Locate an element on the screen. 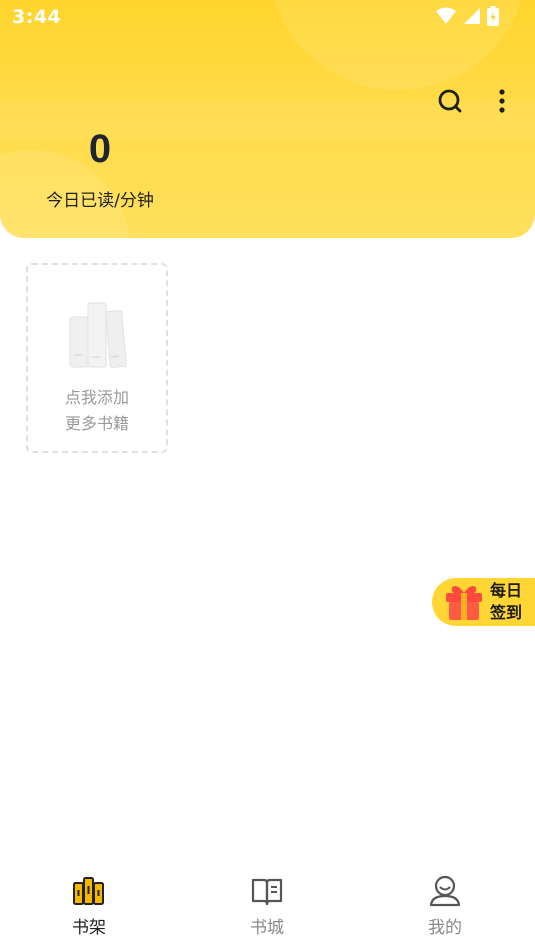 The height and width of the screenshot is (951, 535). book-open-icon is located at coordinates (267, 892).